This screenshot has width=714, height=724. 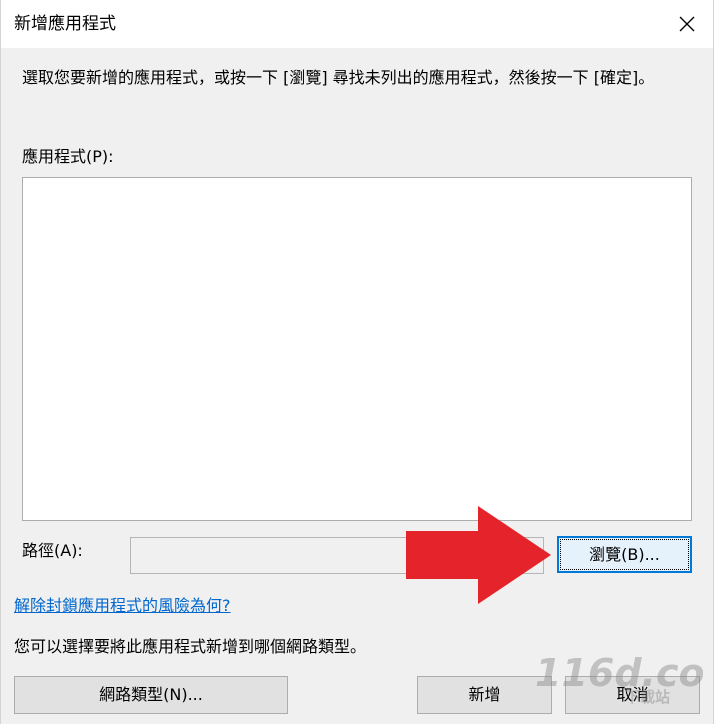 What do you see at coordinates (484, 695) in the screenshot?
I see `add-button: 新增` at bounding box center [484, 695].